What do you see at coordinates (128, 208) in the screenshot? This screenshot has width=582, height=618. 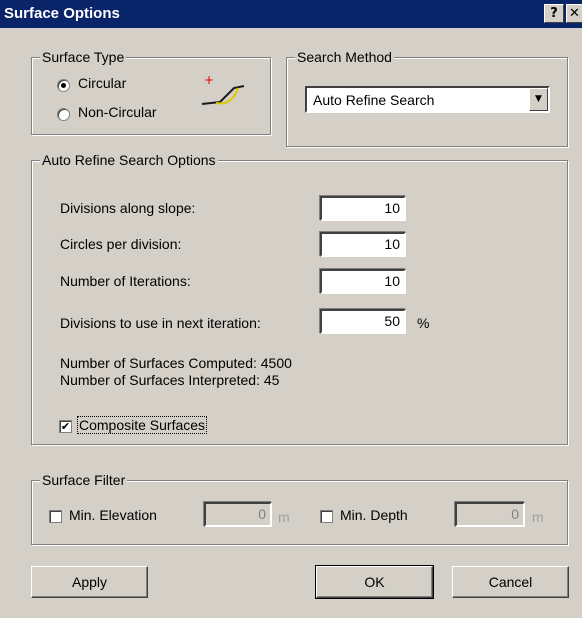 I see `divisions-along-slope-label: Divisions along slope:` at bounding box center [128, 208].